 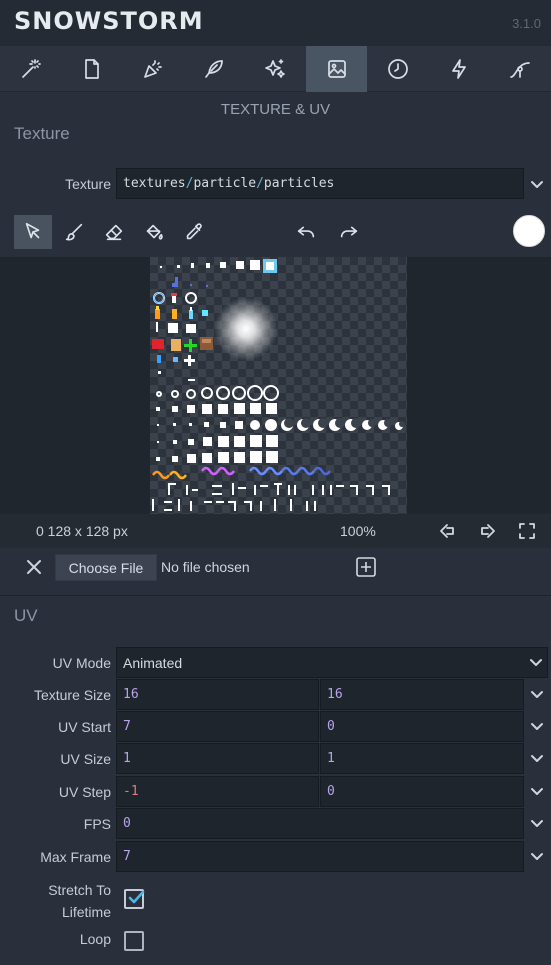 I want to click on redo-button, so click(x=349, y=232).